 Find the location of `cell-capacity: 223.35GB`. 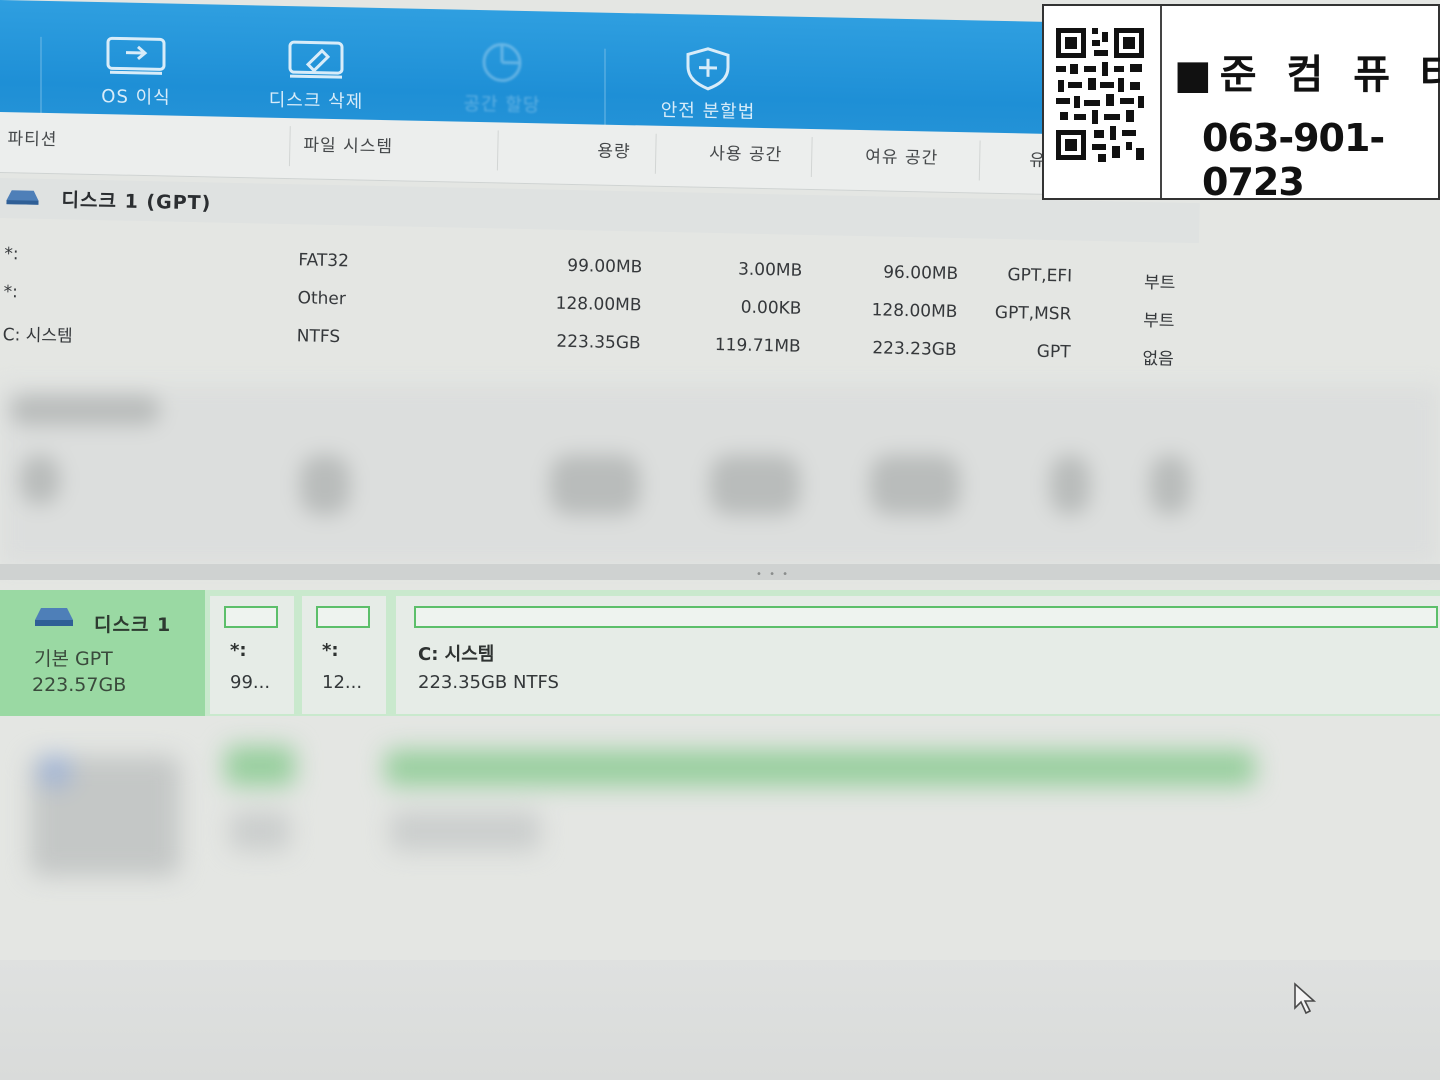

cell-capacity: 223.35GB is located at coordinates (598, 342).